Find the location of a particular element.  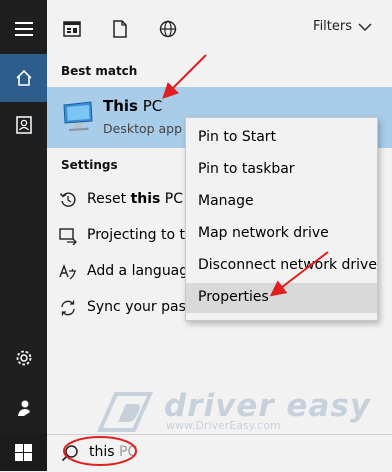

contacts-icon is located at coordinates (23, 125).